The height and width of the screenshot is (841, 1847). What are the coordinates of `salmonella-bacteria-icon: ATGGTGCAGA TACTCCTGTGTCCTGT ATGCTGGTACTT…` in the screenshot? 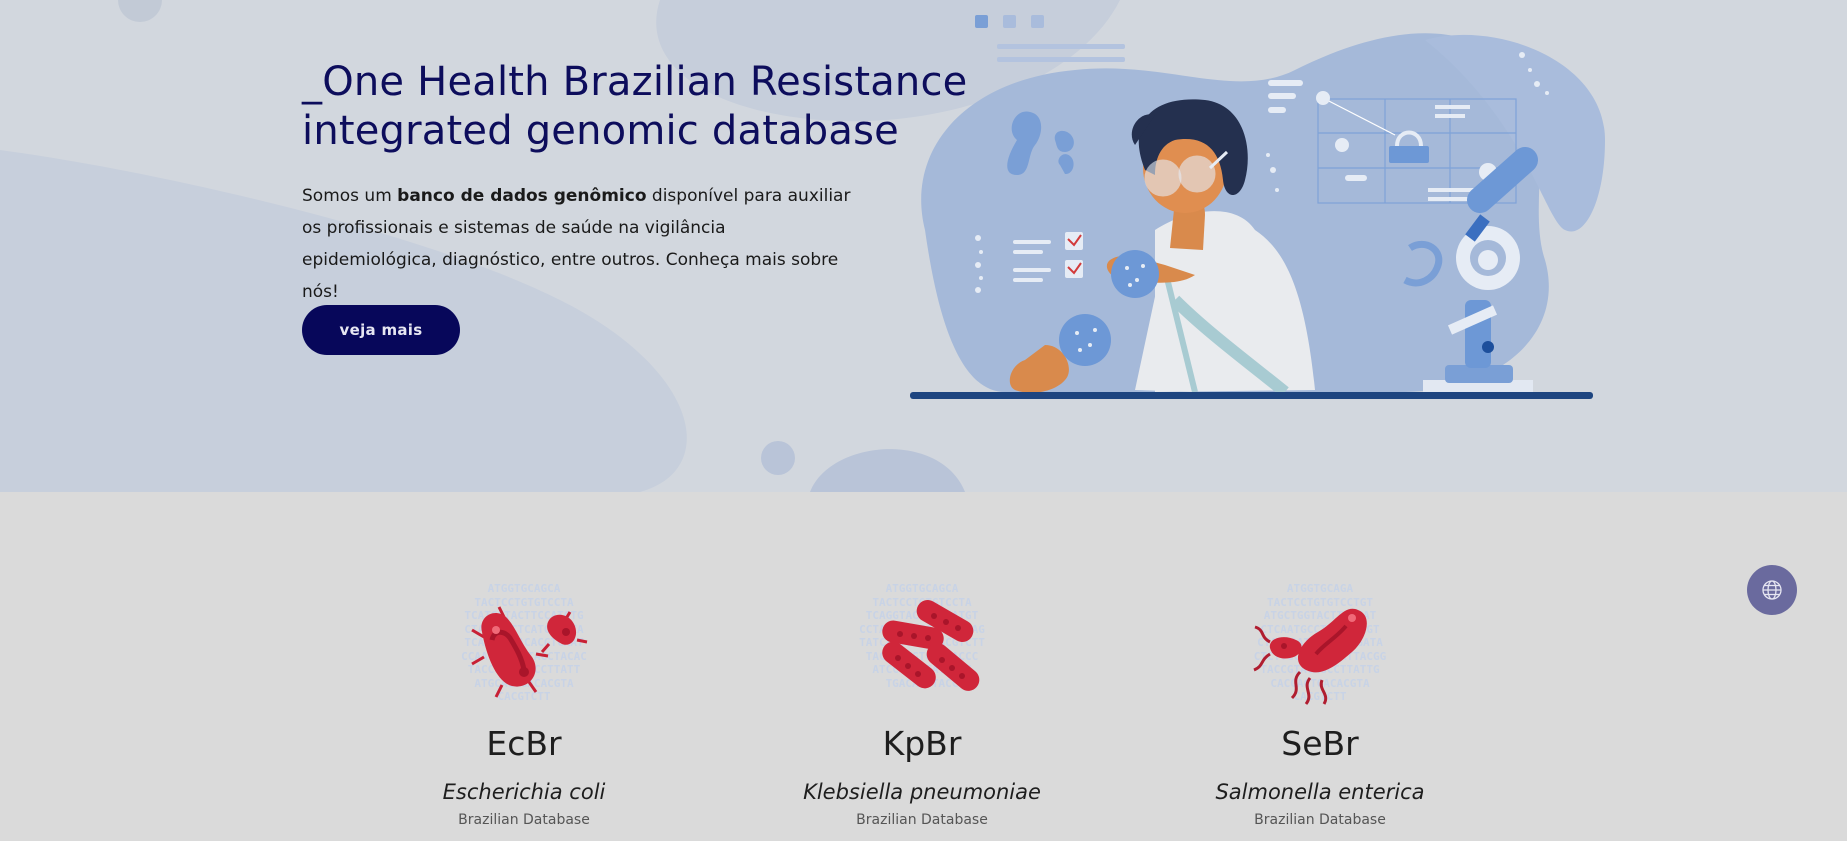 It's located at (1320, 645).